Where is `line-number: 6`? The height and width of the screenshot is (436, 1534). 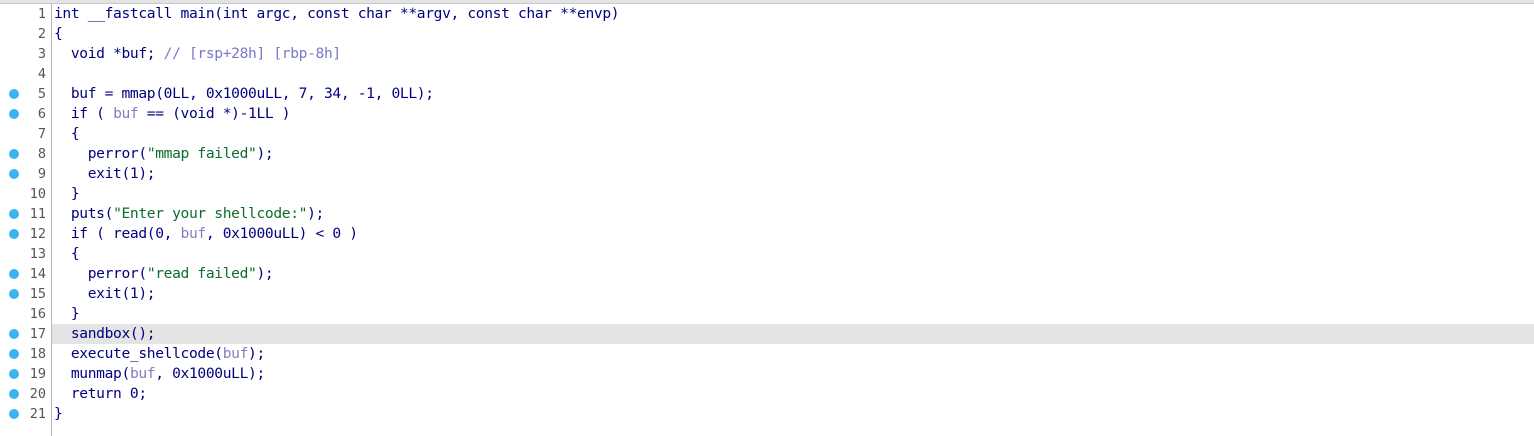 line-number: 6 is located at coordinates (41, 114).